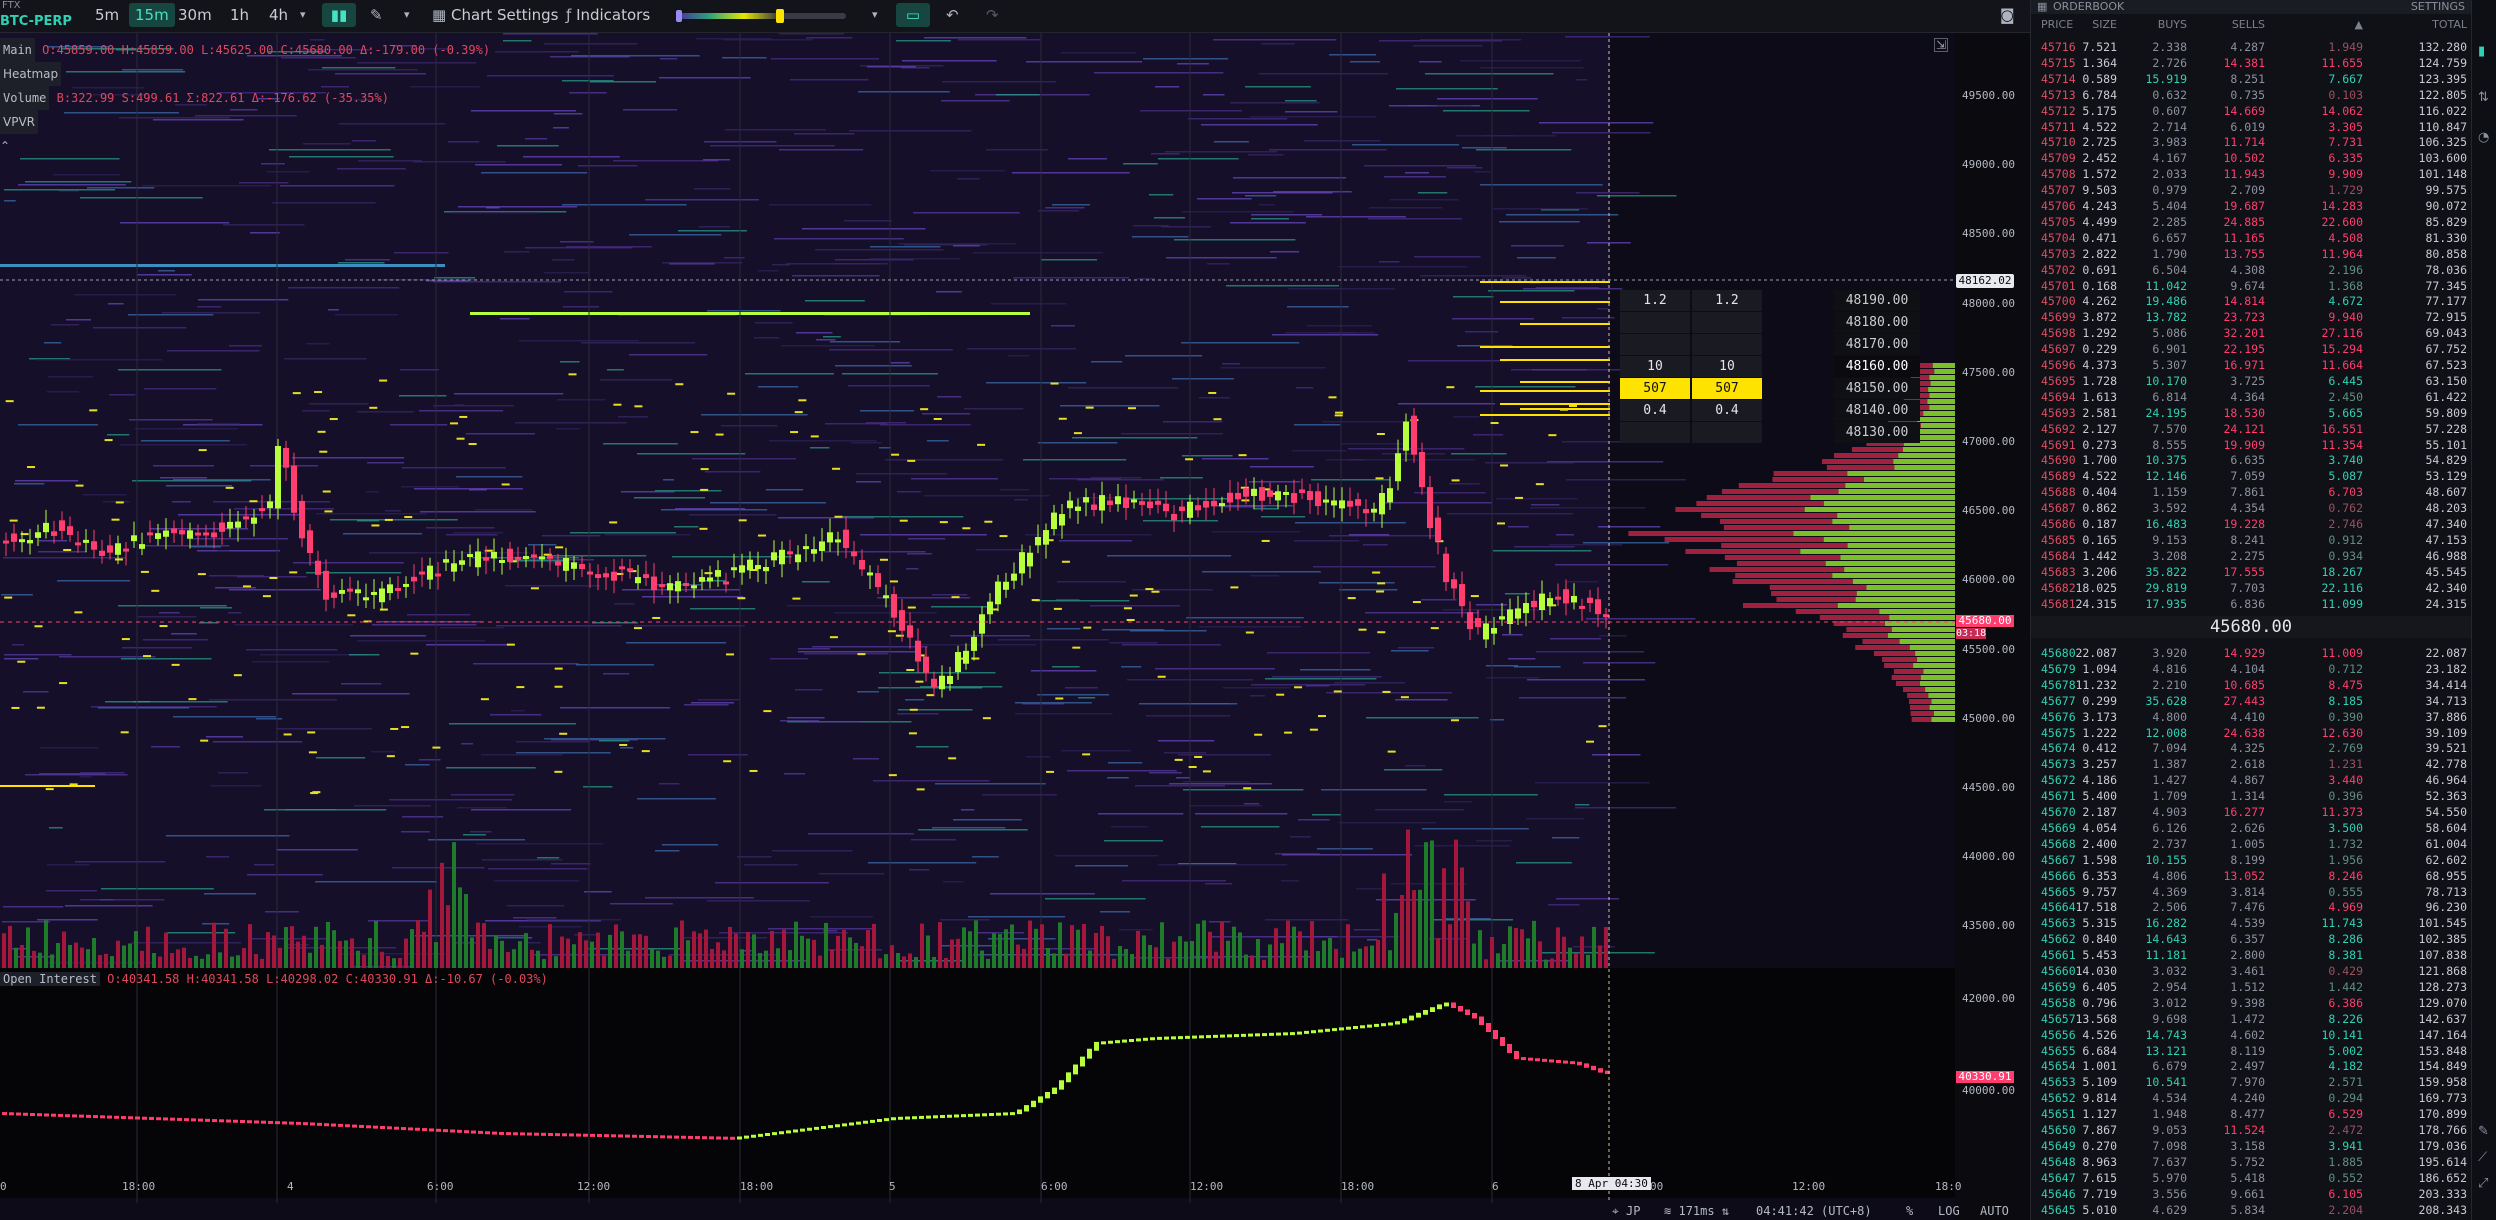  What do you see at coordinates (1877, 388) in the screenshot?
I see `ladder-price: 48150.00` at bounding box center [1877, 388].